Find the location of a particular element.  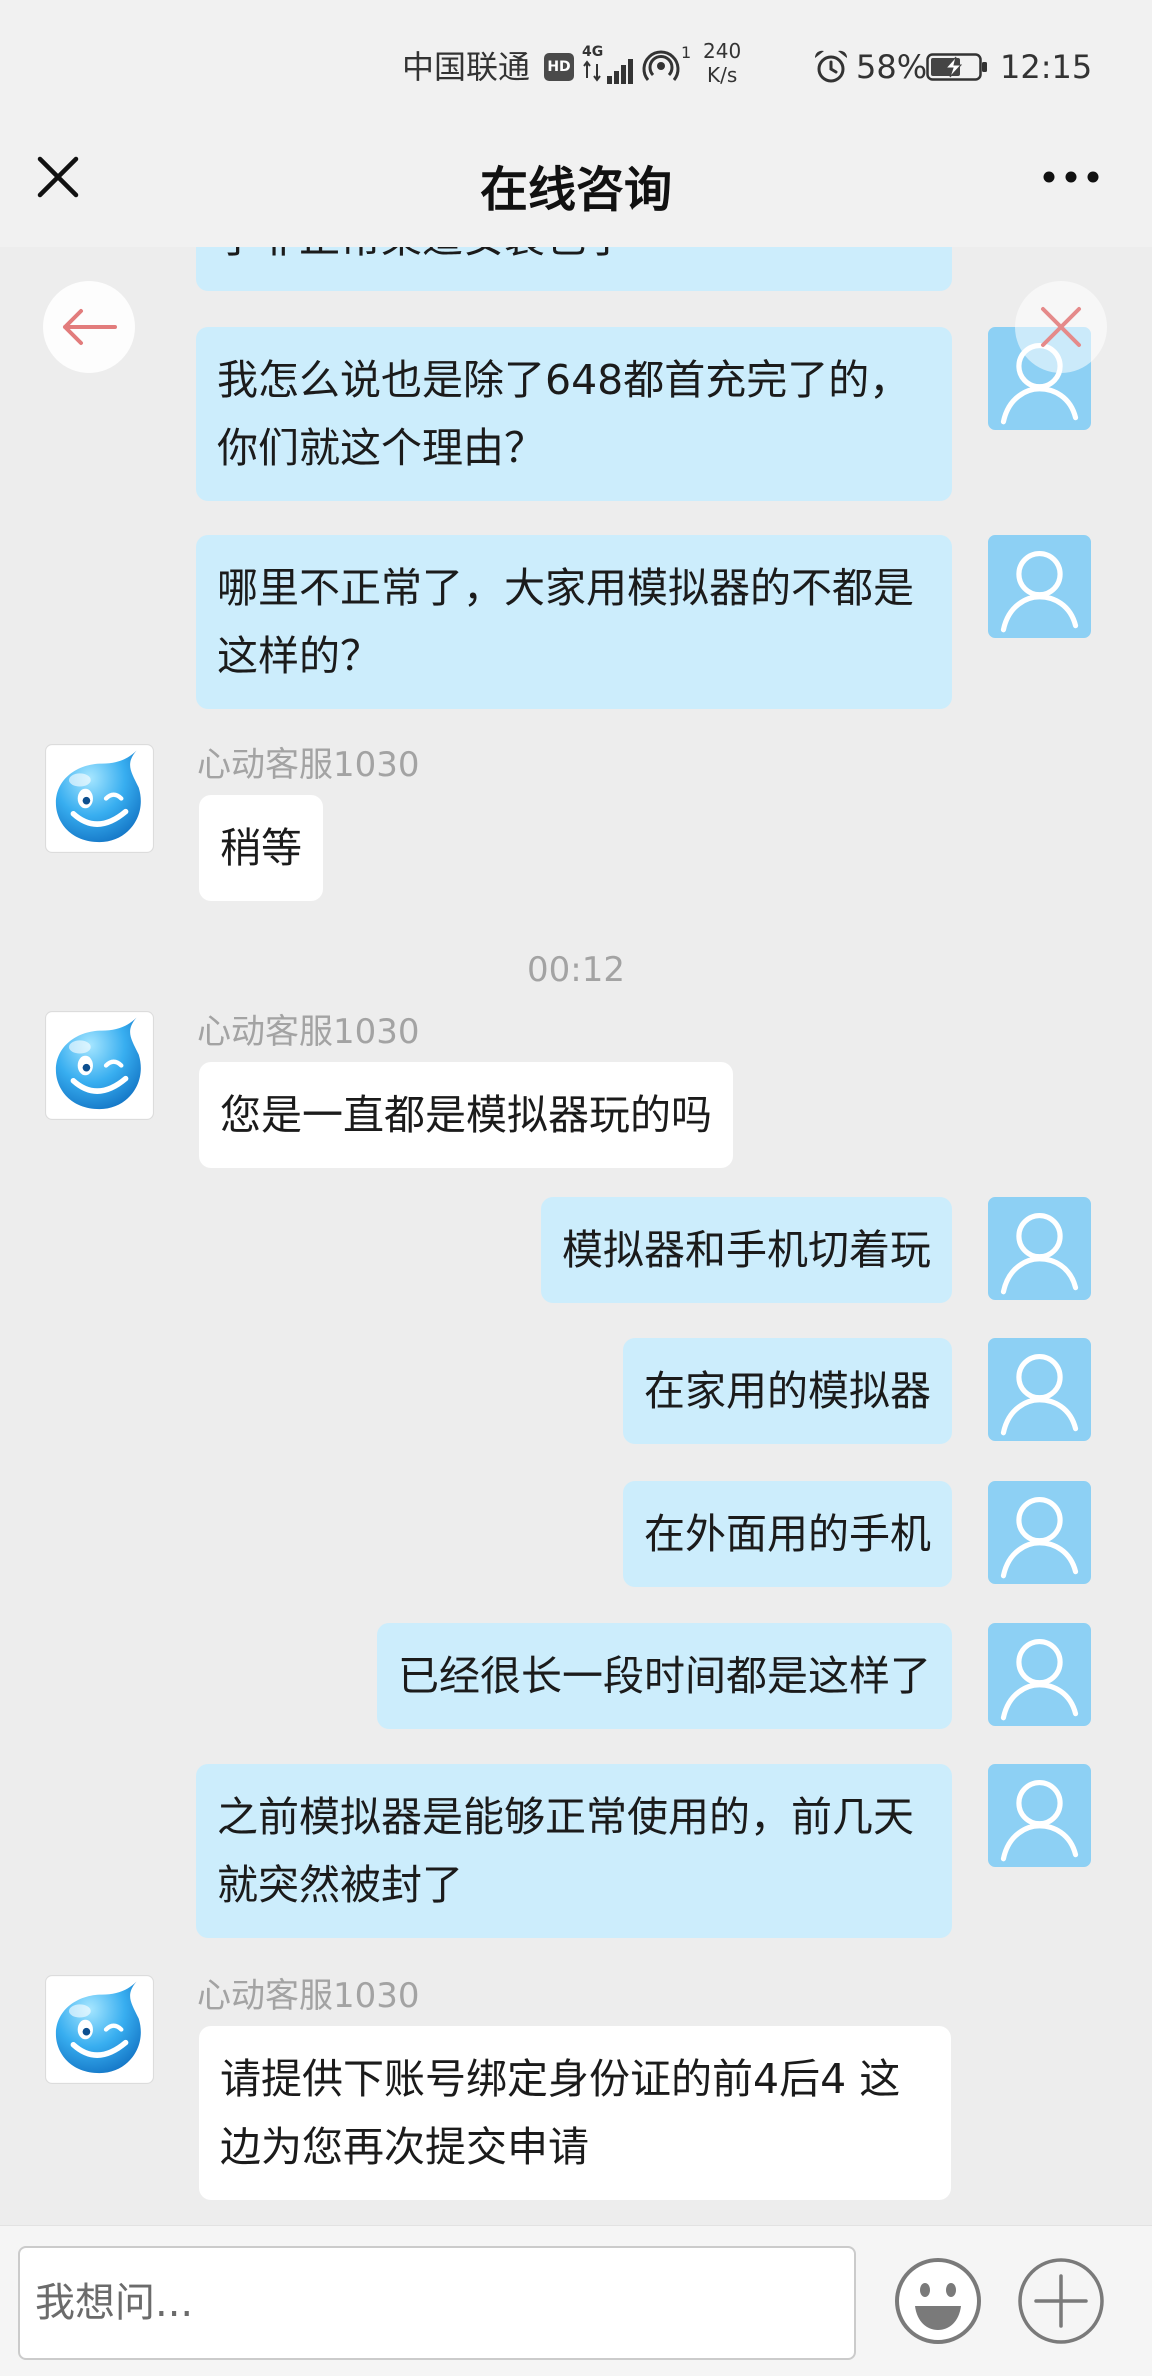

emoji-icon is located at coordinates (938, 2301).